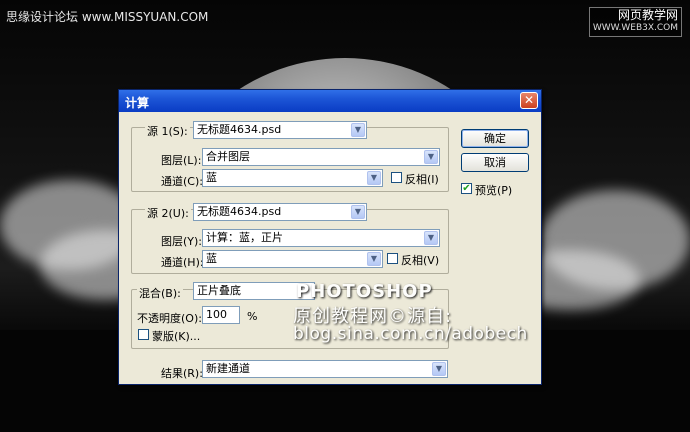  Describe the element at coordinates (495, 162) in the screenshot. I see `cancel-button: 取消` at that location.